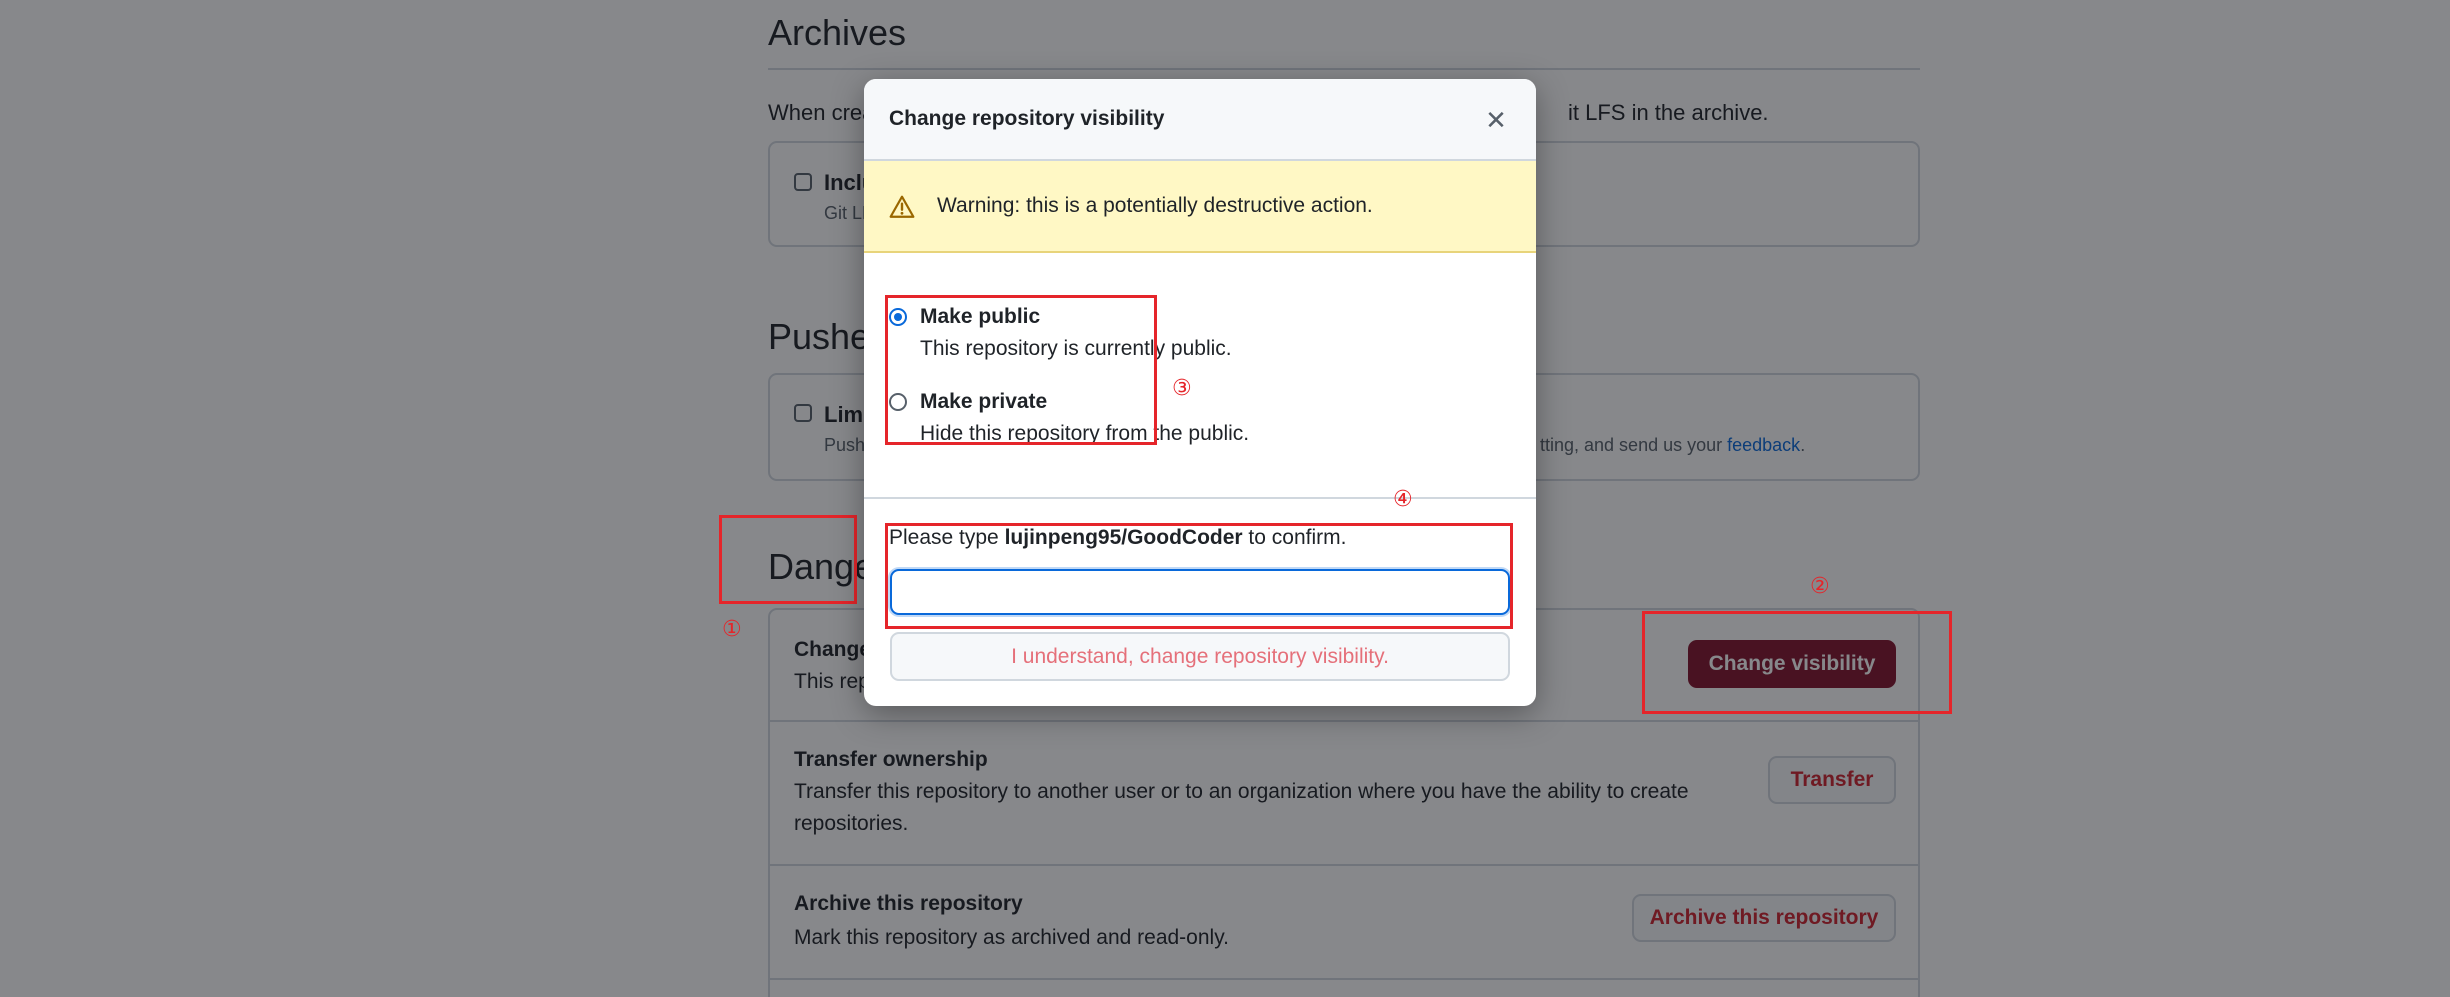 Image resolution: width=2450 pixels, height=997 pixels. I want to click on annotation-number-3: ③, so click(1182, 388).